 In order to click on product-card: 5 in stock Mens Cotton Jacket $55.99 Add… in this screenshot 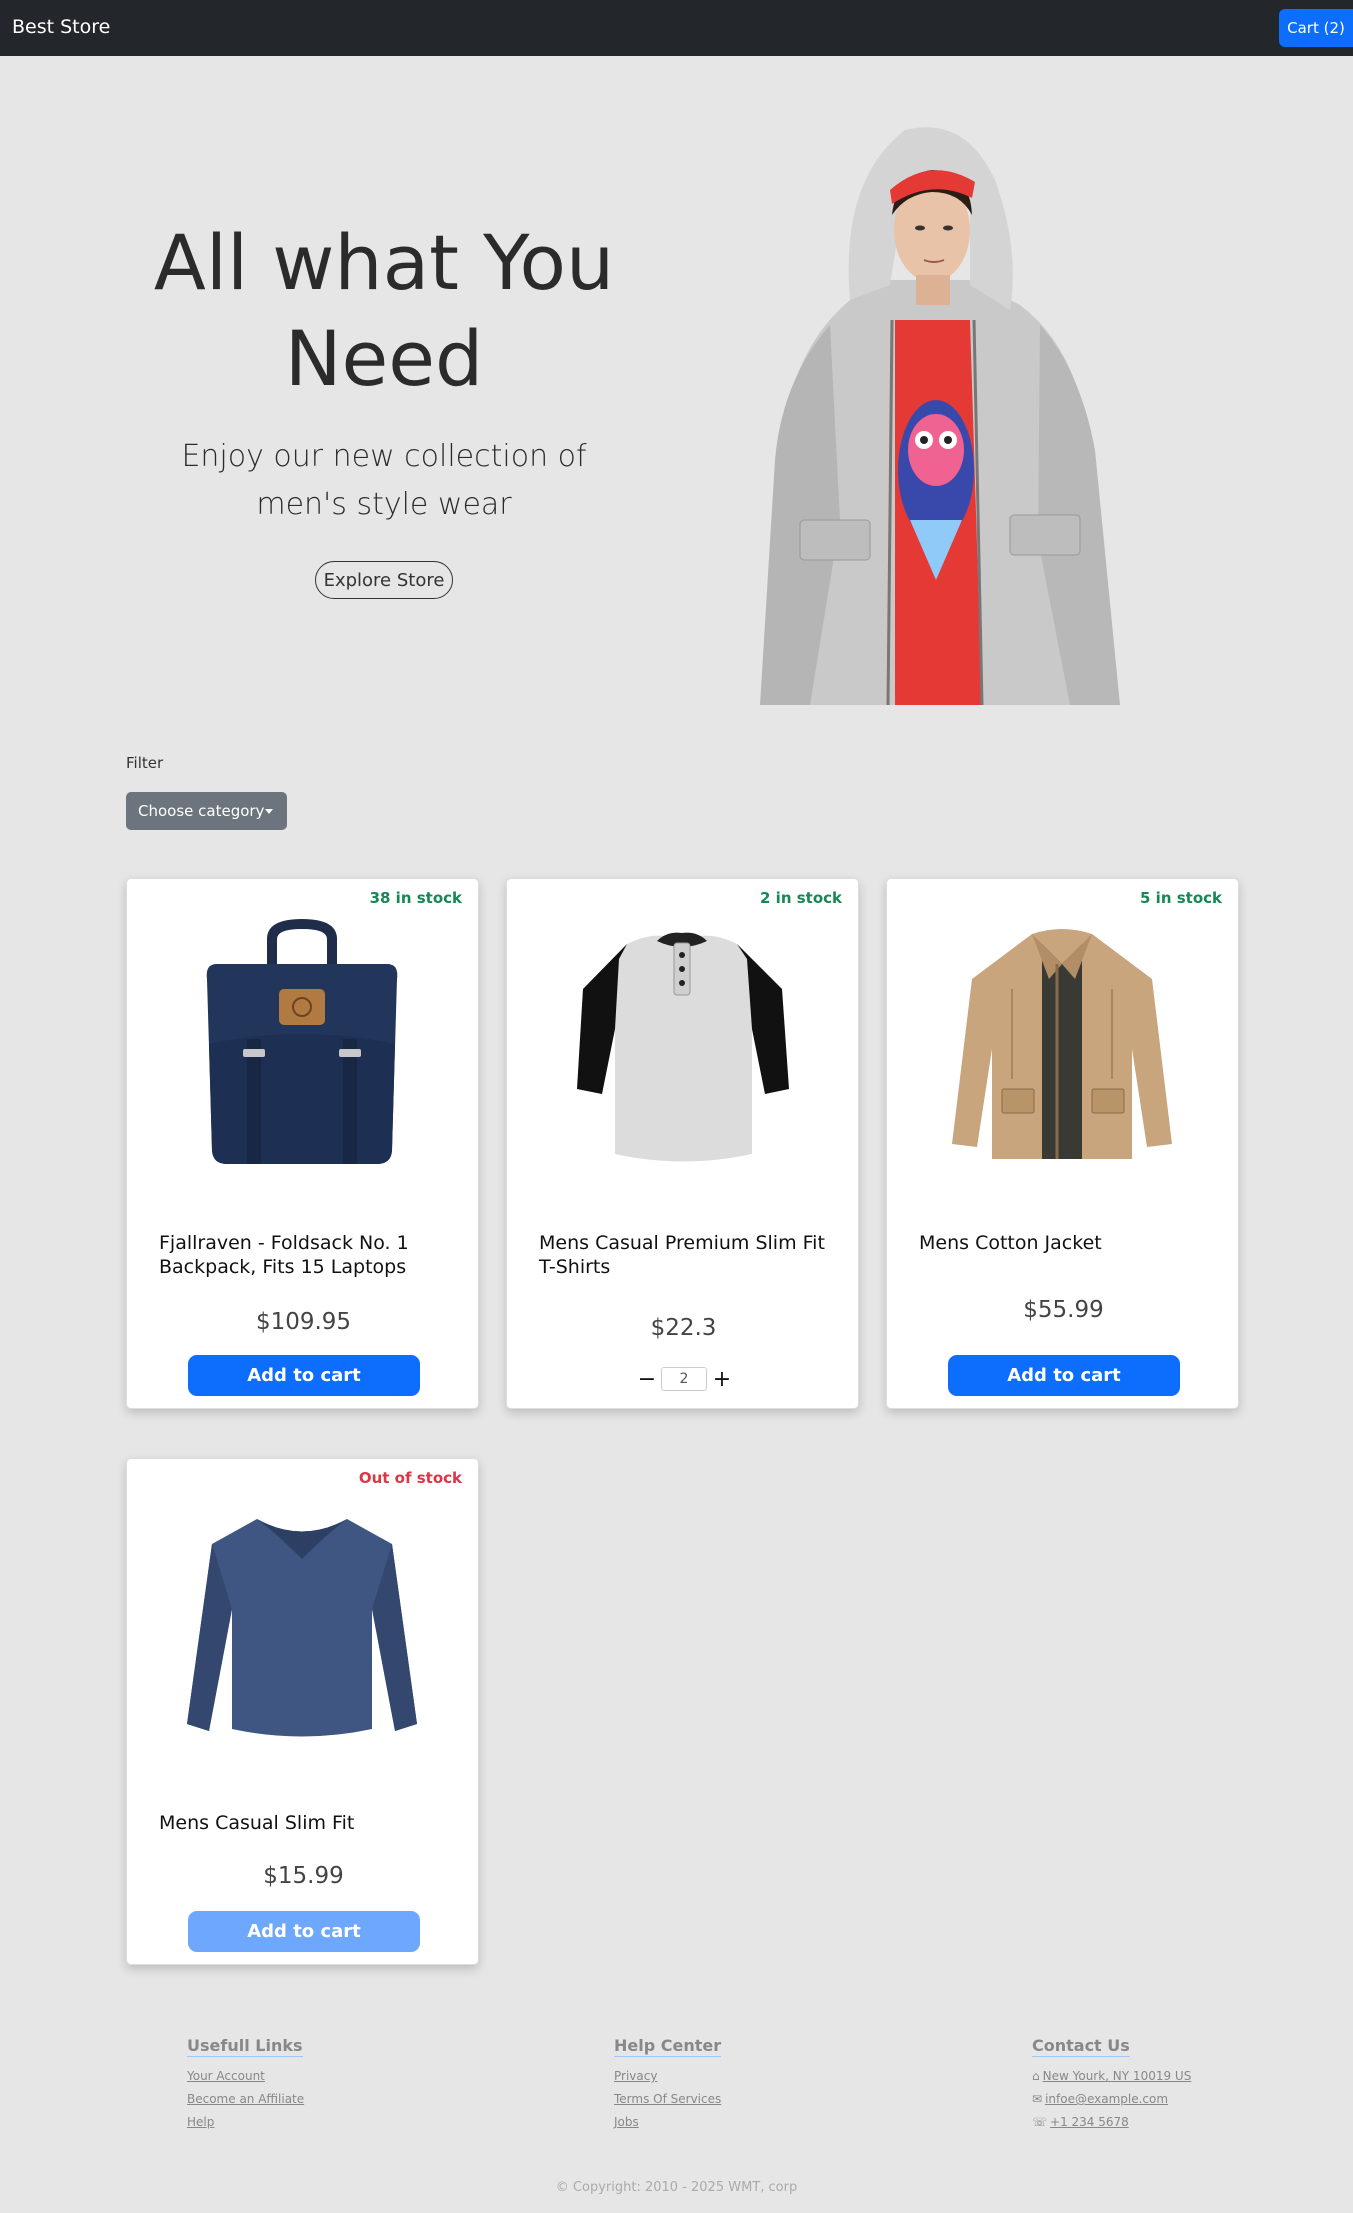, I will do `click(1062, 1143)`.